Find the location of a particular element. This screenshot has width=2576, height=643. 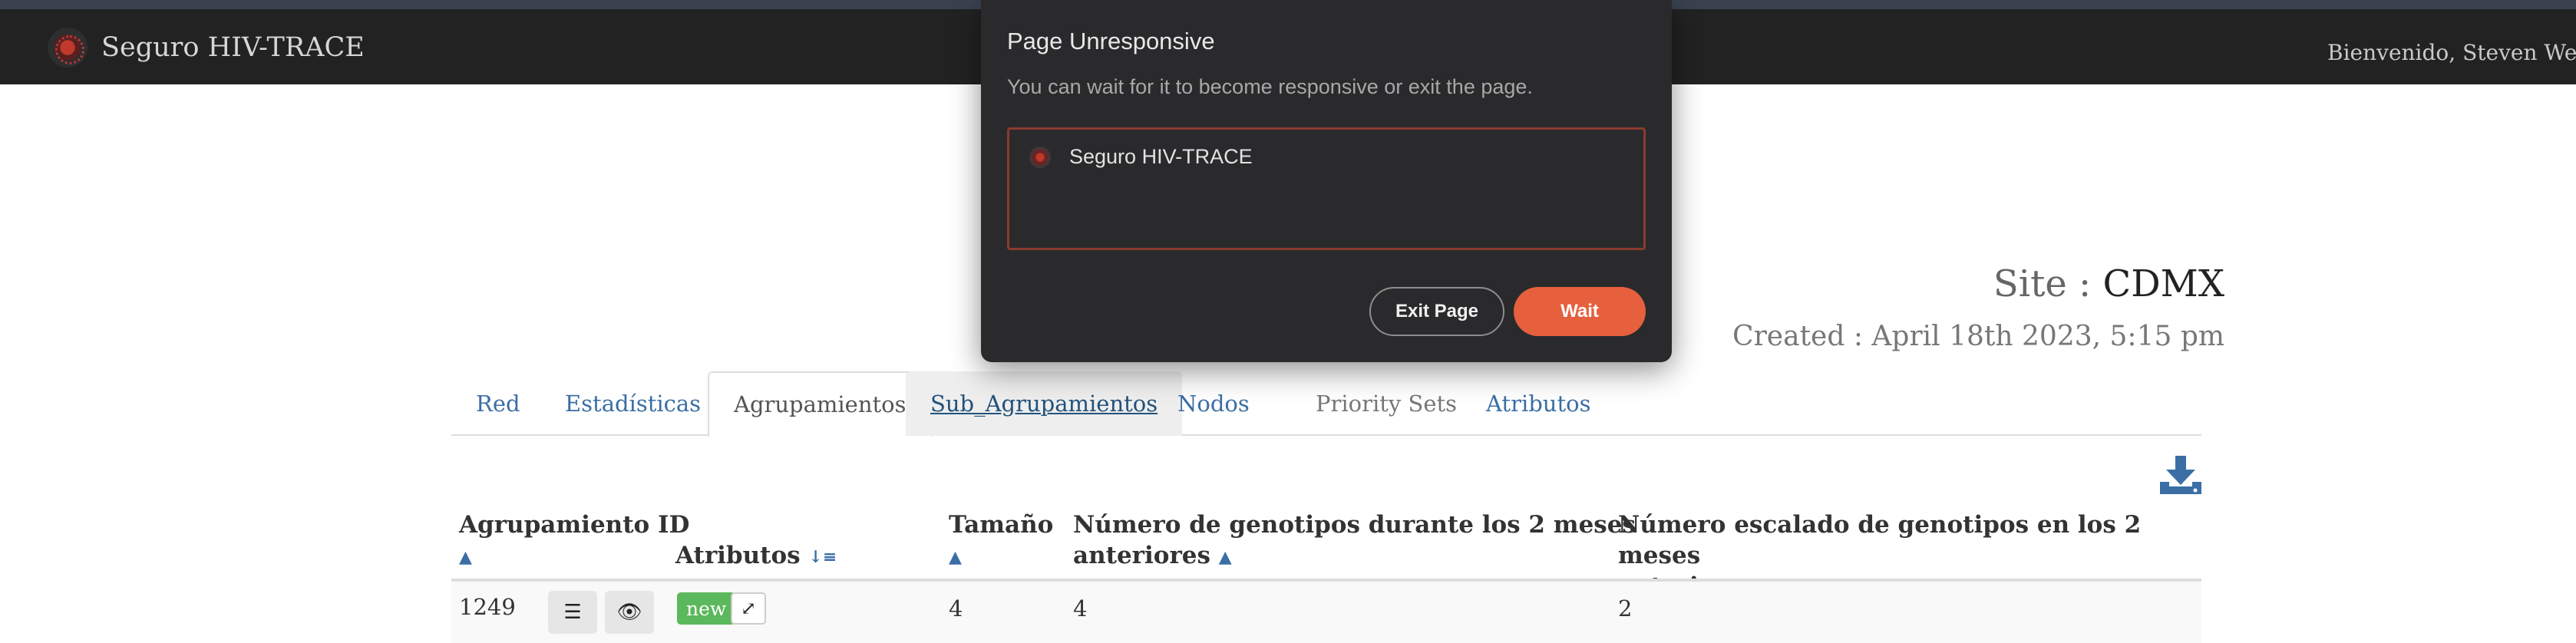

tab-sub-agrupamientos: Sub_Agrupamientos is located at coordinates (1044, 404).